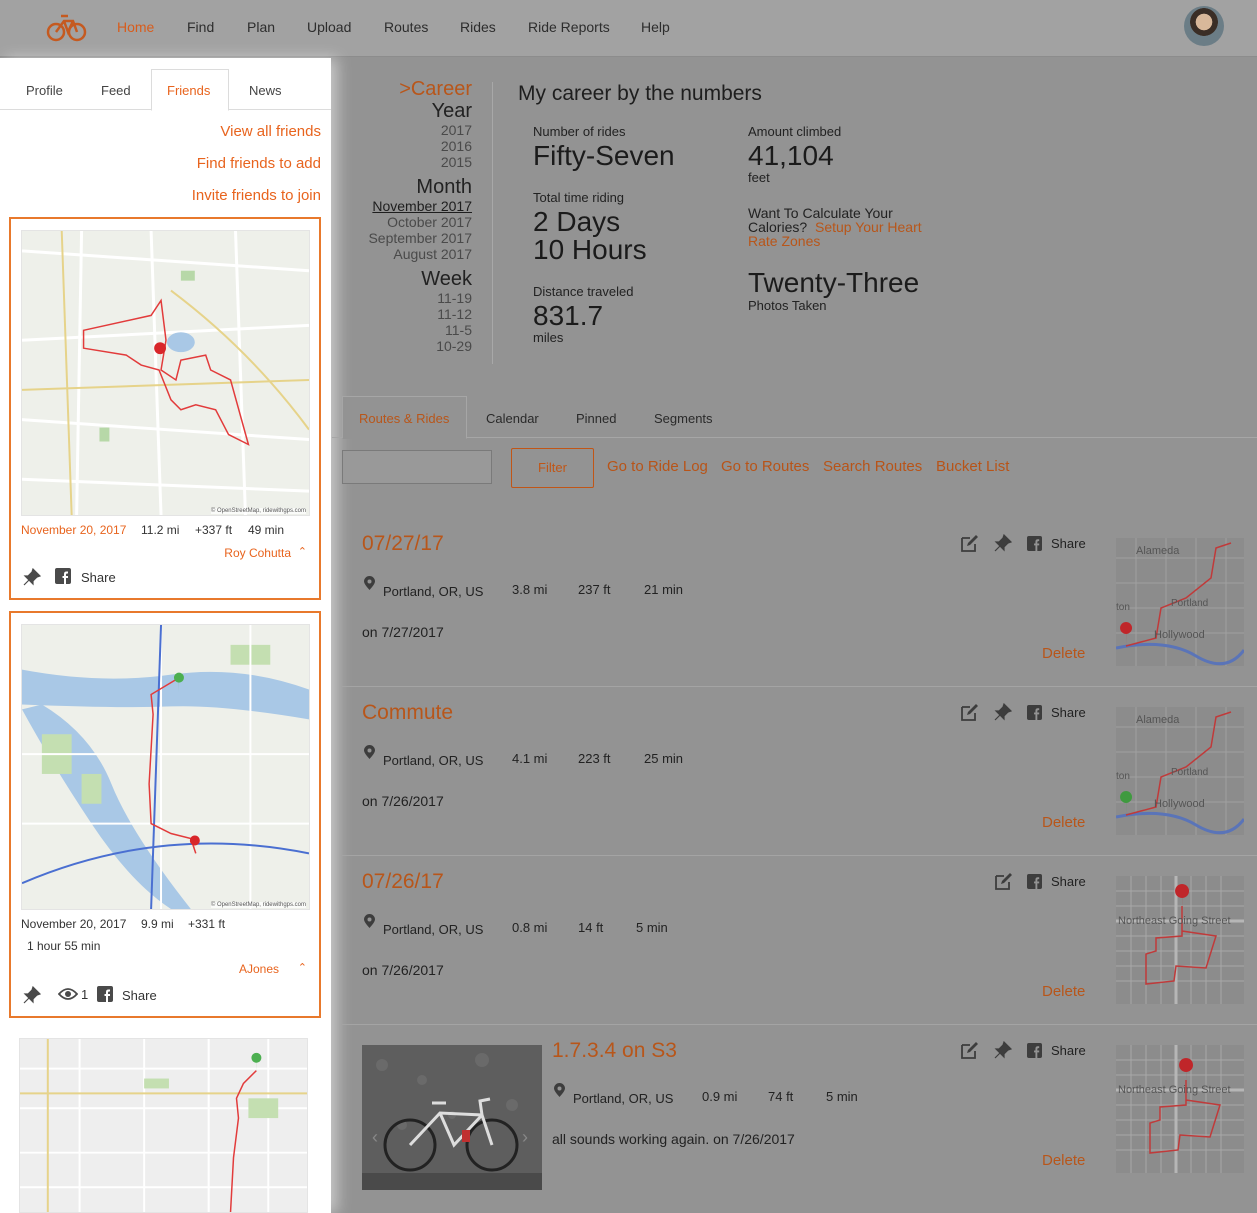  I want to click on heart-rate-link: Setup Your Heart, so click(868, 227).